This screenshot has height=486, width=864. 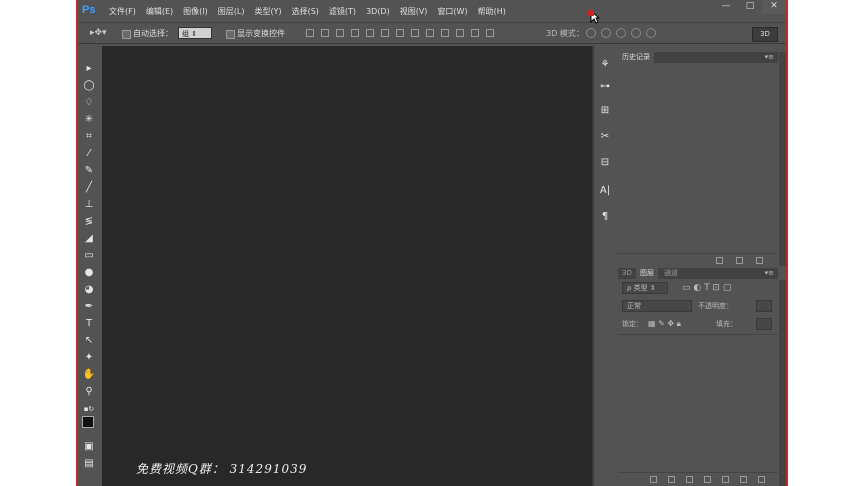 What do you see at coordinates (605, 65) in the screenshot?
I see `brush-presets-icon: ⚘` at bounding box center [605, 65].